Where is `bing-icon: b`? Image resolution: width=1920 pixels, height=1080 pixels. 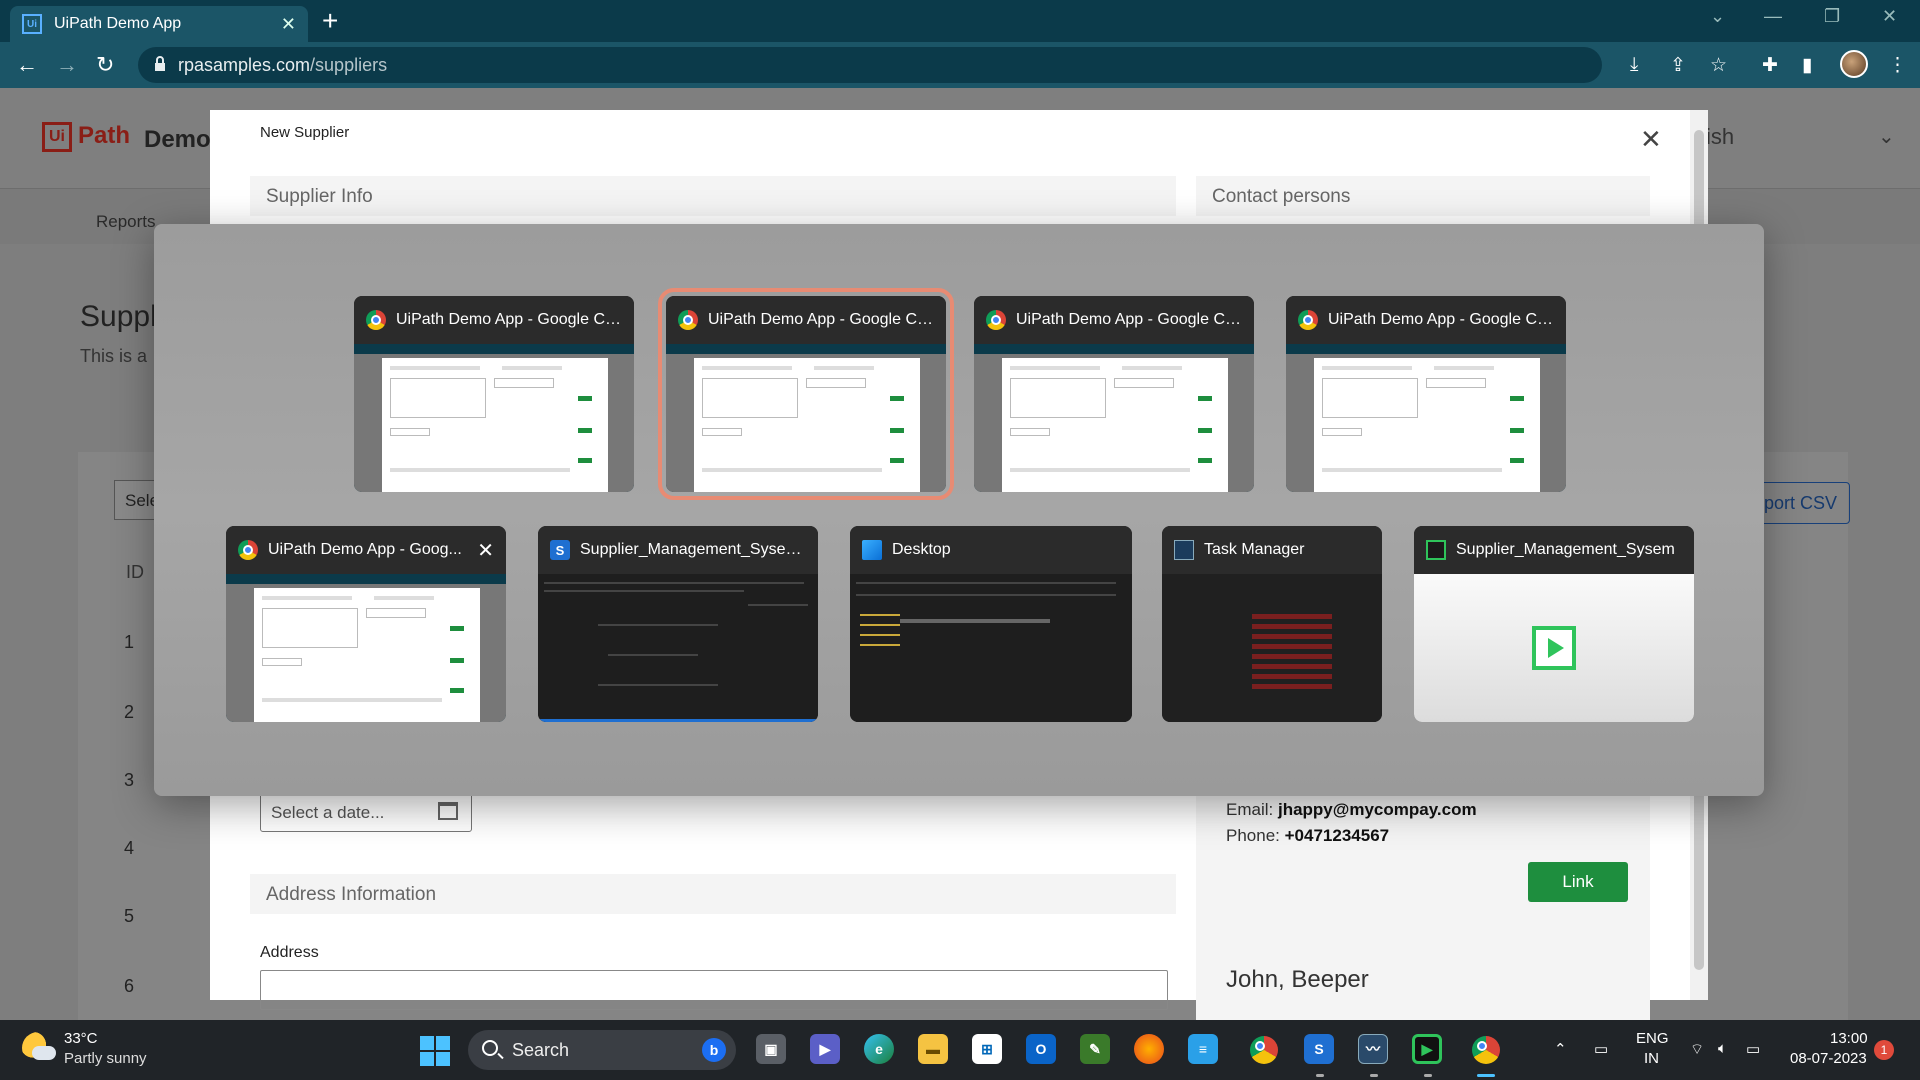 bing-icon: b is located at coordinates (714, 1050).